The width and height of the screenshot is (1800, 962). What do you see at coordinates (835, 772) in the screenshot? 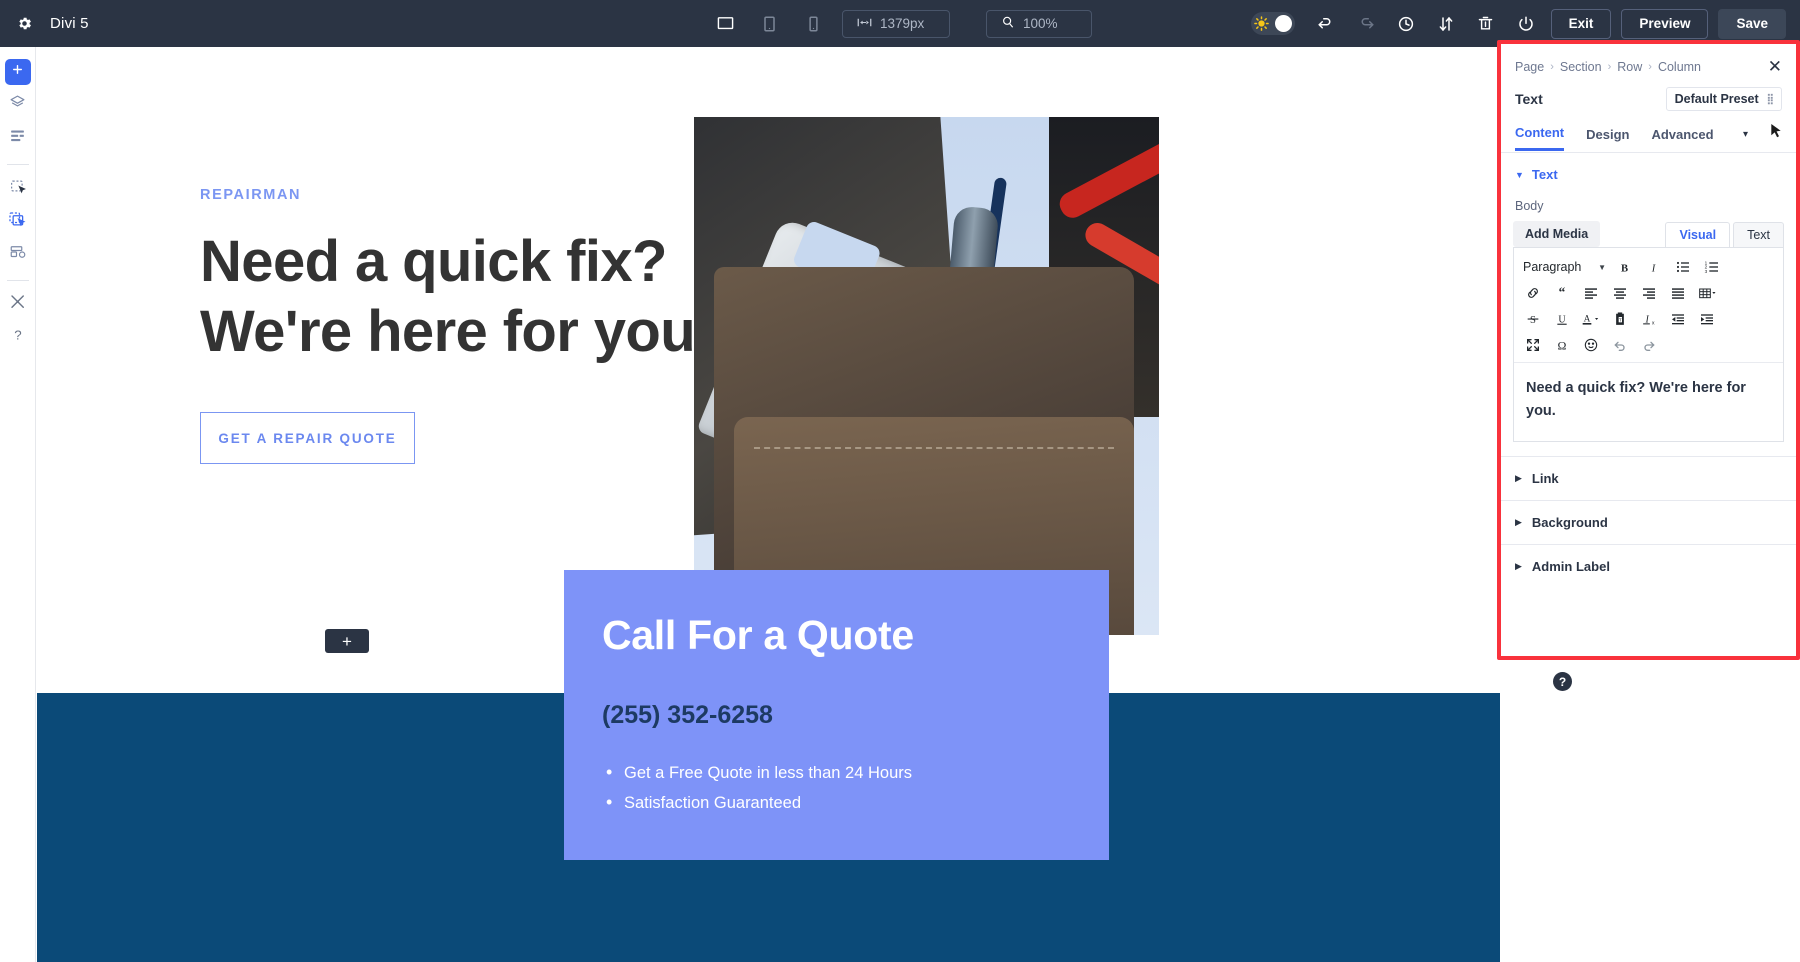
I see `list-item: Get a Free Quote in less than 24 Hours` at bounding box center [835, 772].